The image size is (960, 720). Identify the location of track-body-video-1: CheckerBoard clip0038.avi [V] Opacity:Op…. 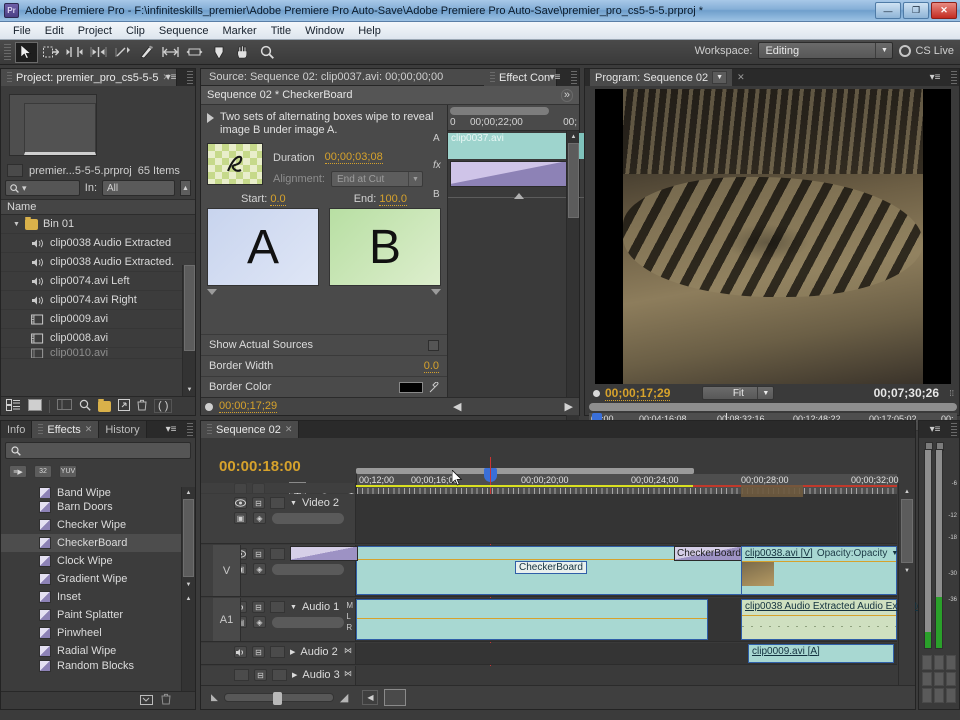
(594, 571).